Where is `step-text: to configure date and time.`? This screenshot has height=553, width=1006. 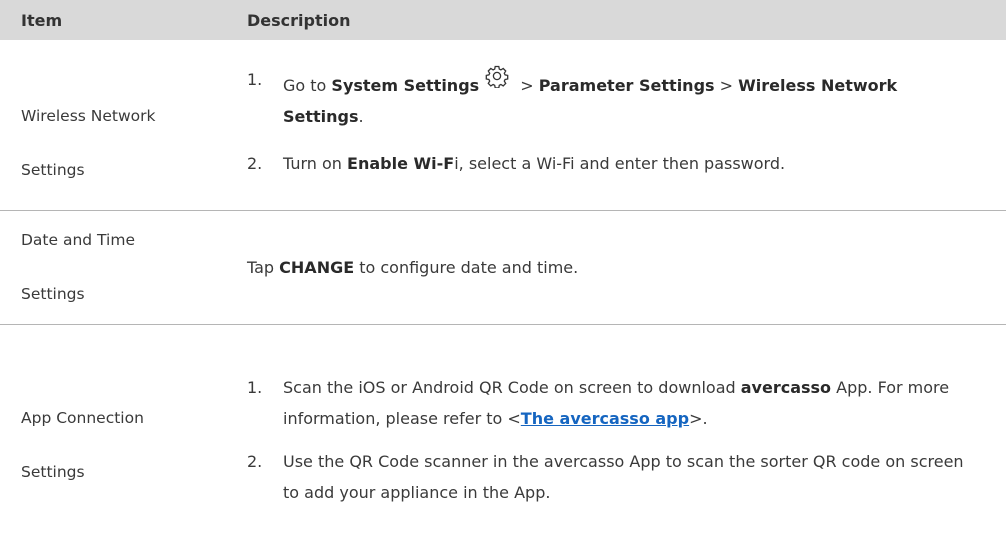 step-text: to configure date and time. is located at coordinates (466, 267).